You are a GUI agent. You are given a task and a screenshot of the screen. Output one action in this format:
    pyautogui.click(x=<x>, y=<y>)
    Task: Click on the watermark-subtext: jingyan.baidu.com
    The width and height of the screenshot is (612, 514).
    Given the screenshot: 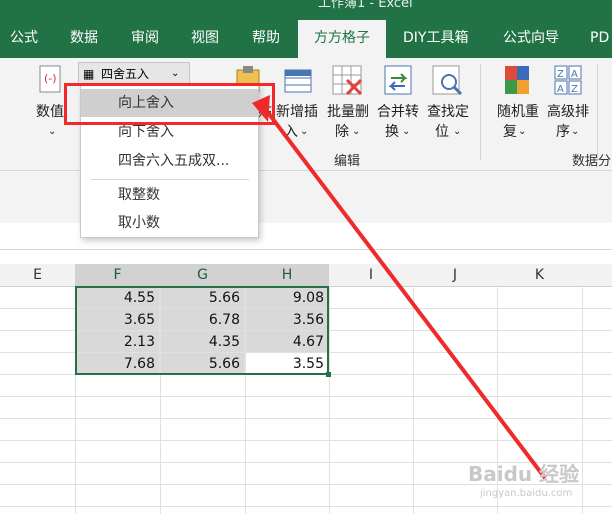 What is the action you would take?
    pyautogui.click(x=526, y=493)
    